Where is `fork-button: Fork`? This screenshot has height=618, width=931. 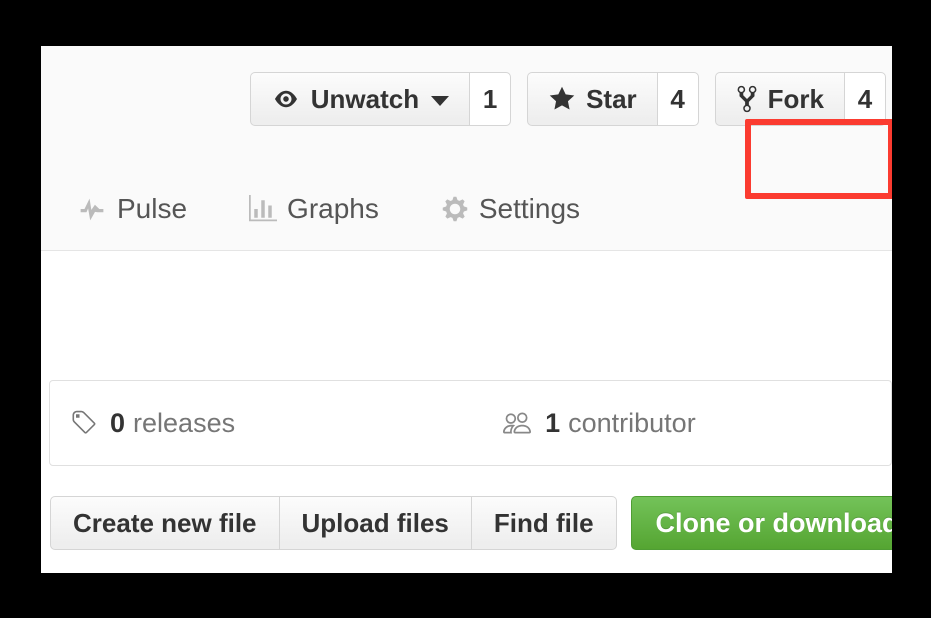
fork-button: Fork is located at coordinates (779, 99).